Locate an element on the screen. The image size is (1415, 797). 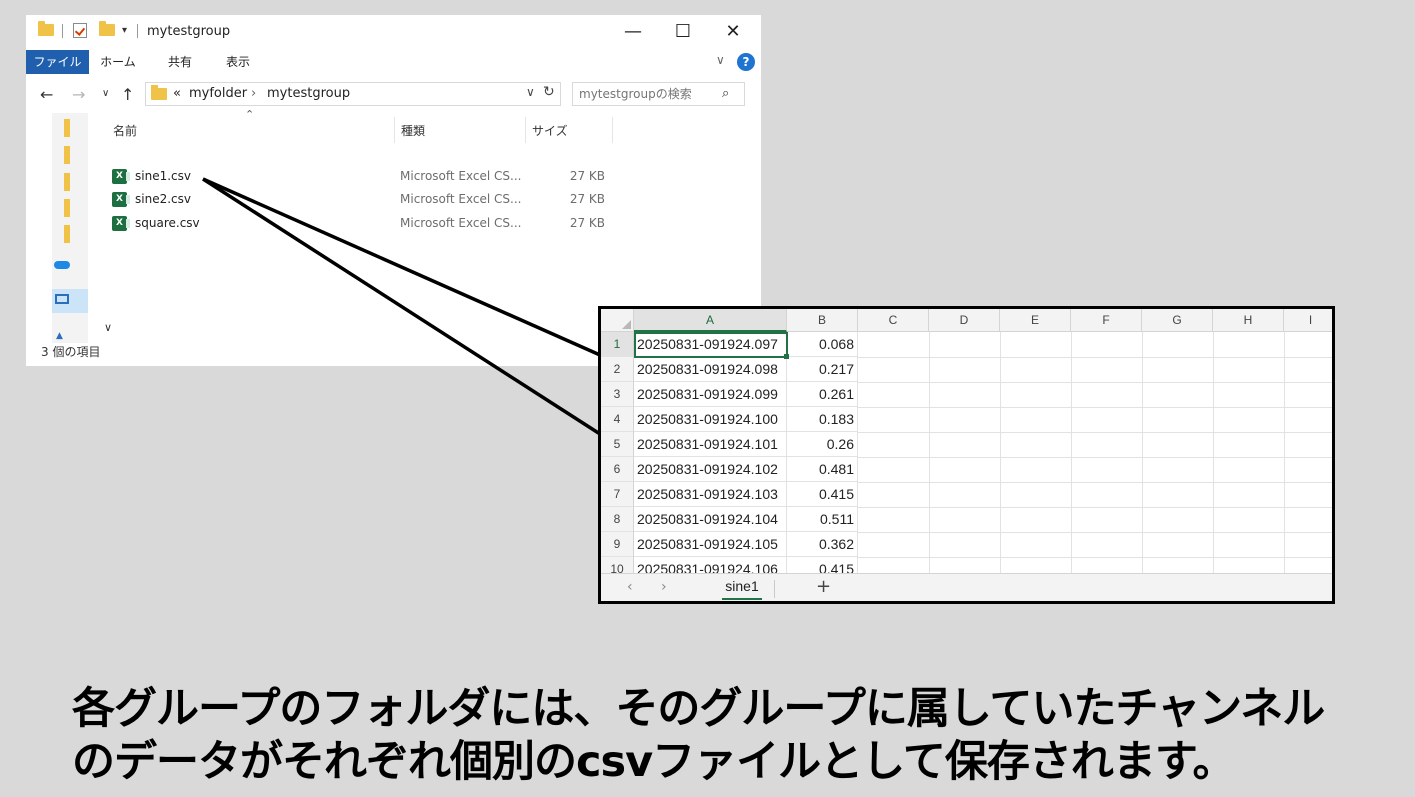
caption-line-2: のデータがそれぞれ個別のcsvファイルとして保存されます。 is located at coordinates (654, 762).